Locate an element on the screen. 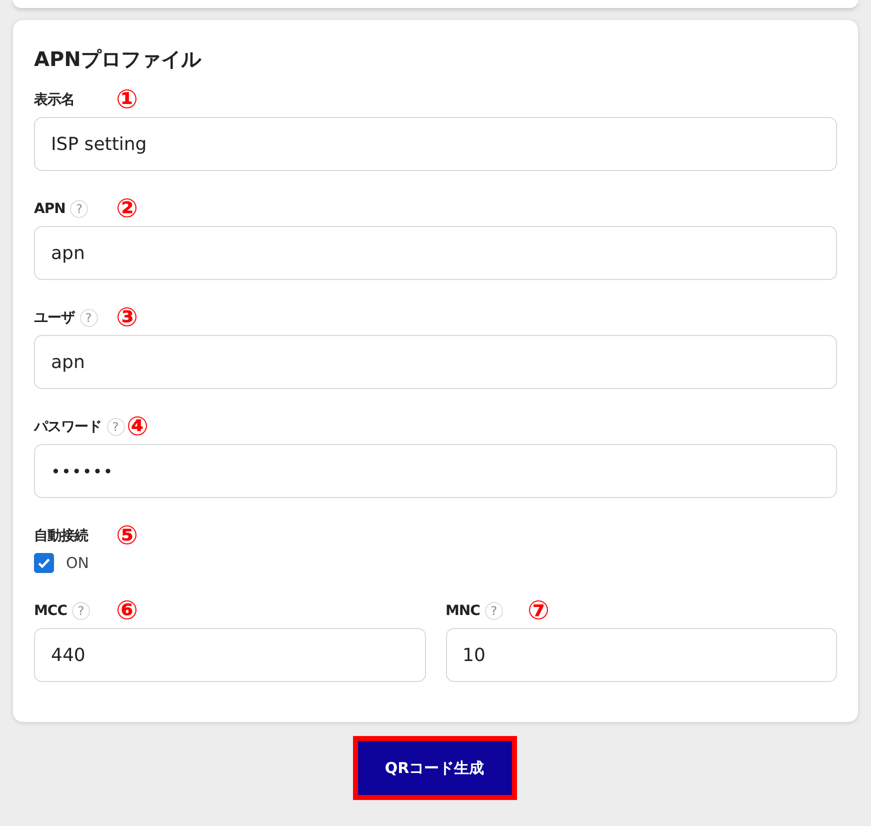 Image resolution: width=871 pixels, height=826 pixels. annotation-number: ⑤ is located at coordinates (127, 536).